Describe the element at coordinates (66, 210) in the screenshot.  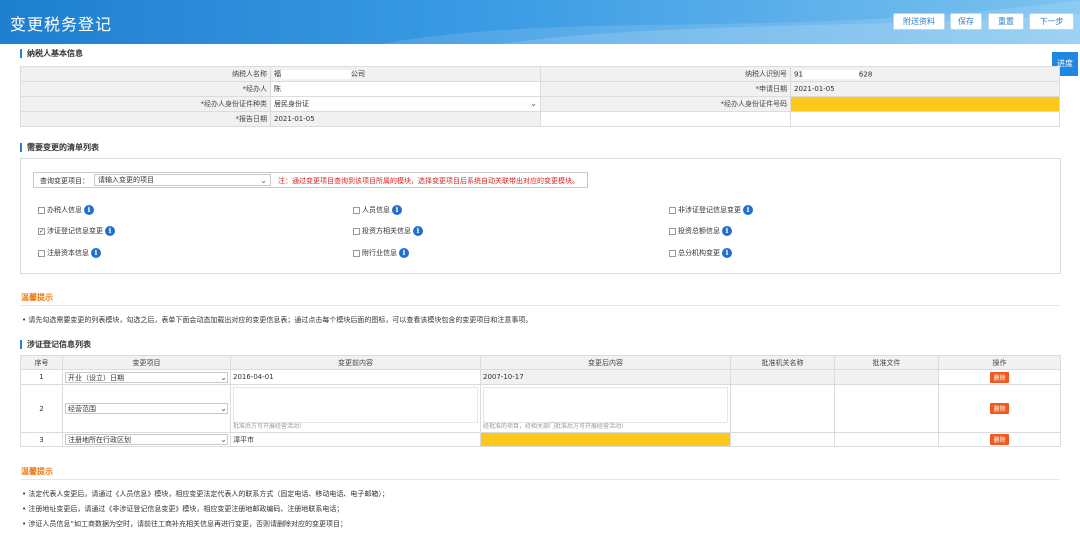
I see `checkbox-item: 办税人信息 i` at that location.